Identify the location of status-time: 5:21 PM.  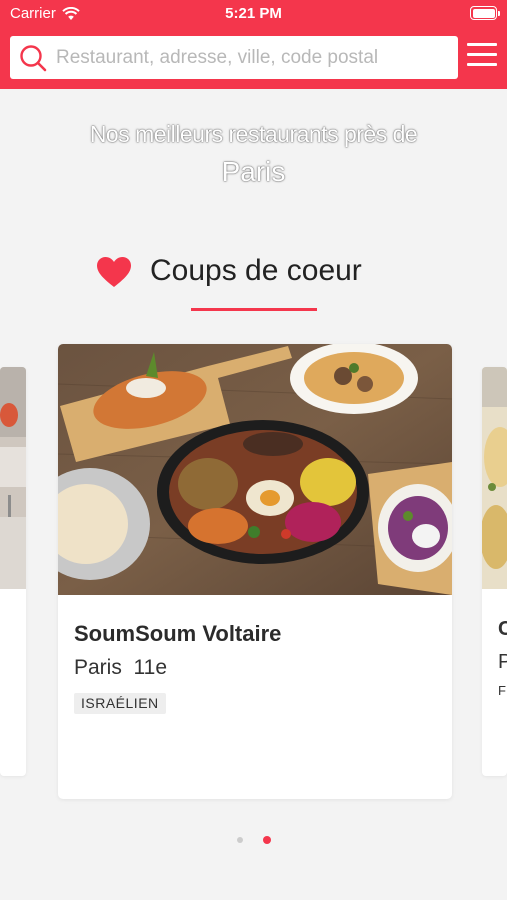
(253, 13).